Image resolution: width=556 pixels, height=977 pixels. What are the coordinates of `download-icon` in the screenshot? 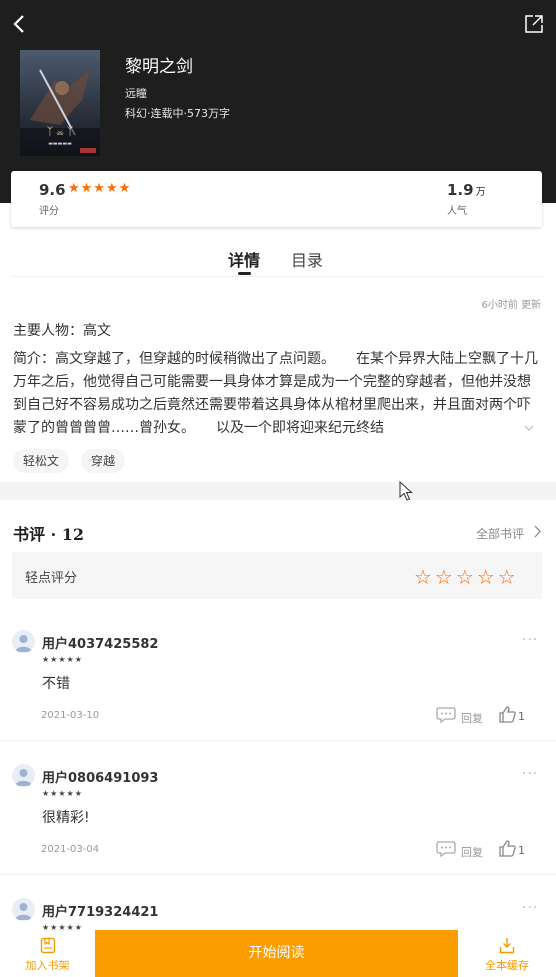 It's located at (507, 946).